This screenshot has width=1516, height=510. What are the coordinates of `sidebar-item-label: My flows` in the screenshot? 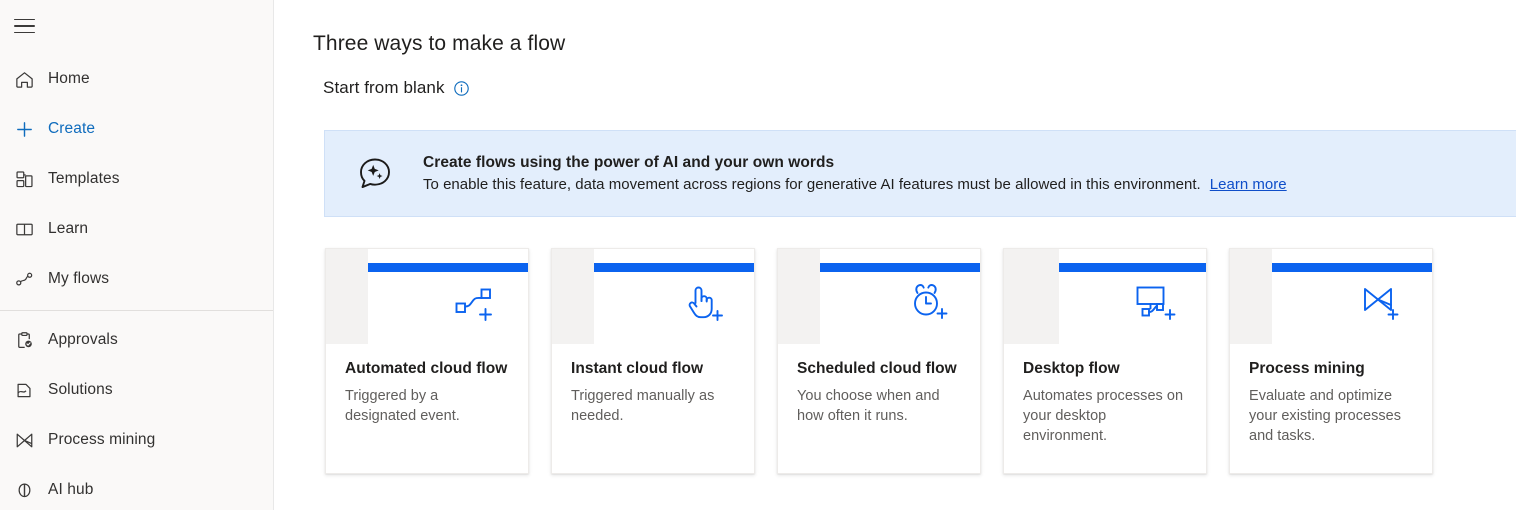 It's located at (79, 278).